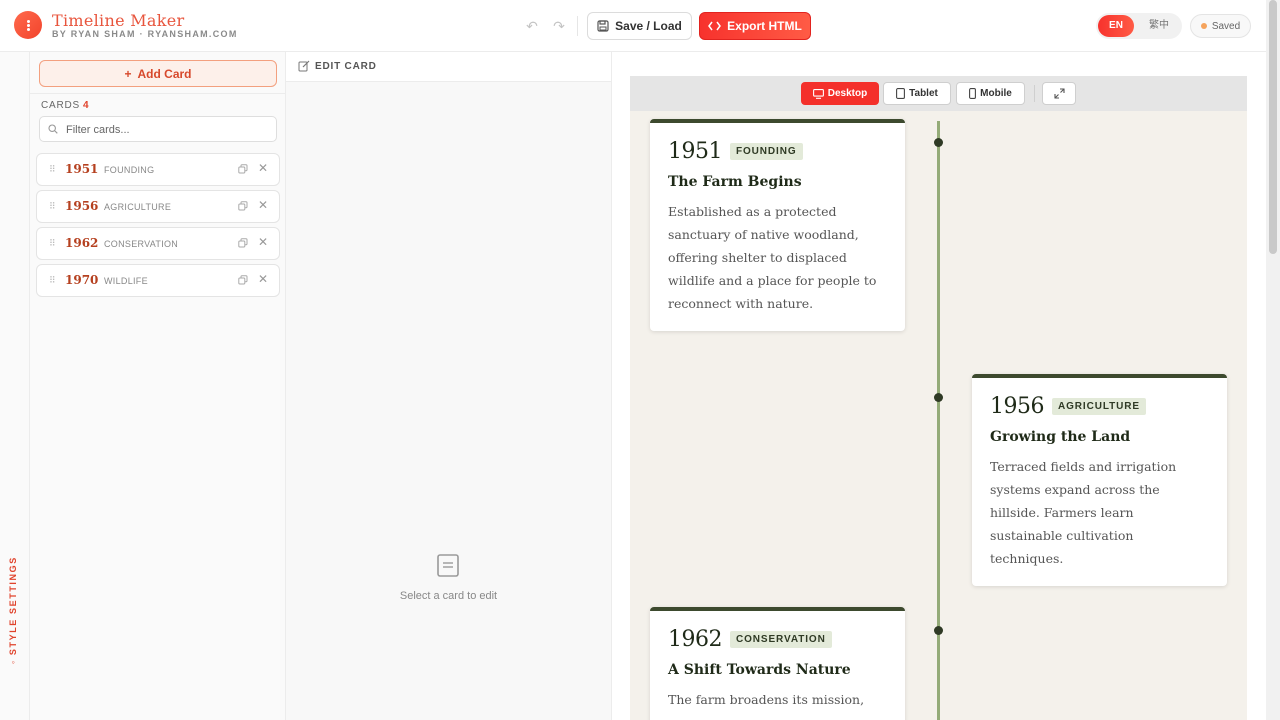  Describe the element at coordinates (715, 26) in the screenshot. I see `code-icon` at that location.